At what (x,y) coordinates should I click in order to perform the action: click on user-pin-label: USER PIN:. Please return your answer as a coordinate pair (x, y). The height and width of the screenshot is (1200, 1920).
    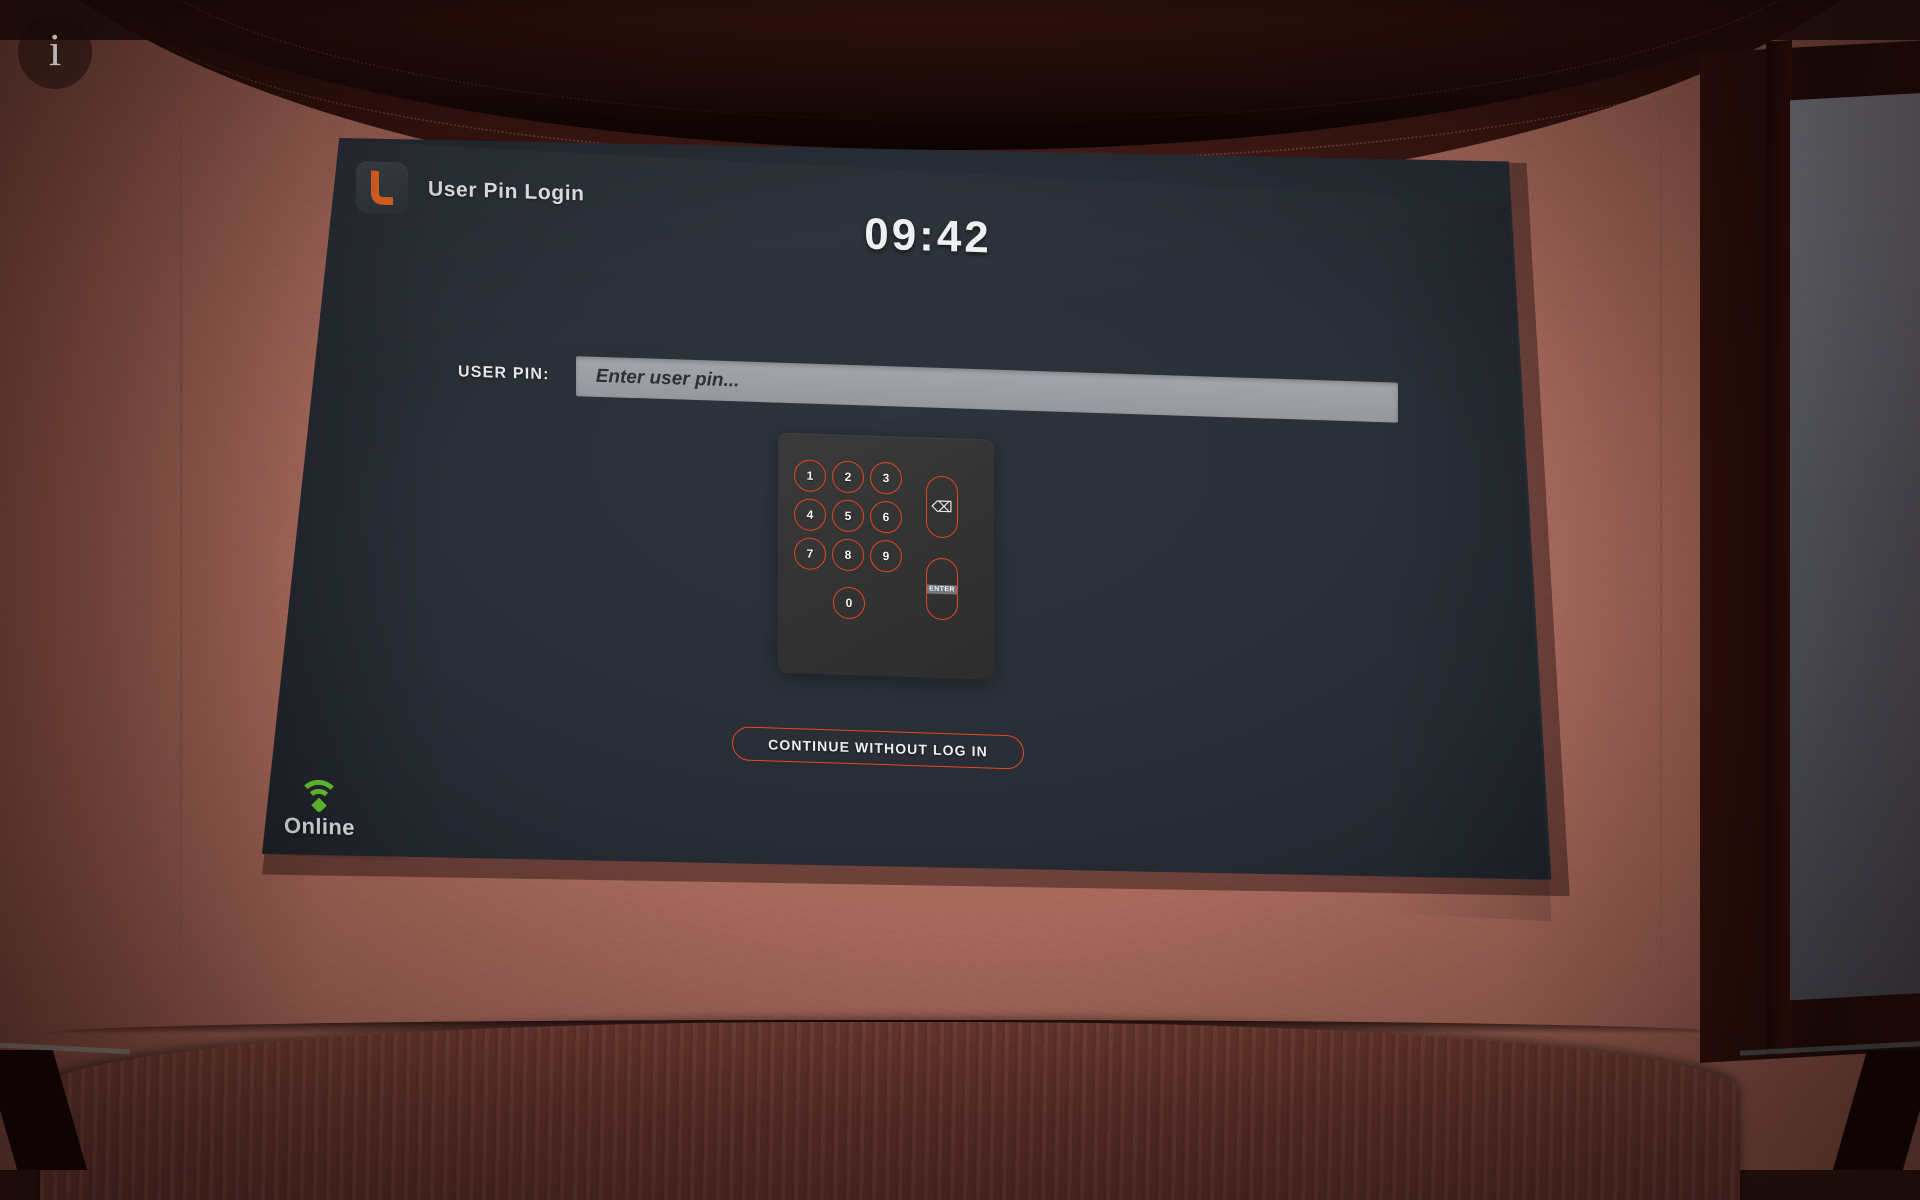
    Looking at the image, I should click on (504, 373).